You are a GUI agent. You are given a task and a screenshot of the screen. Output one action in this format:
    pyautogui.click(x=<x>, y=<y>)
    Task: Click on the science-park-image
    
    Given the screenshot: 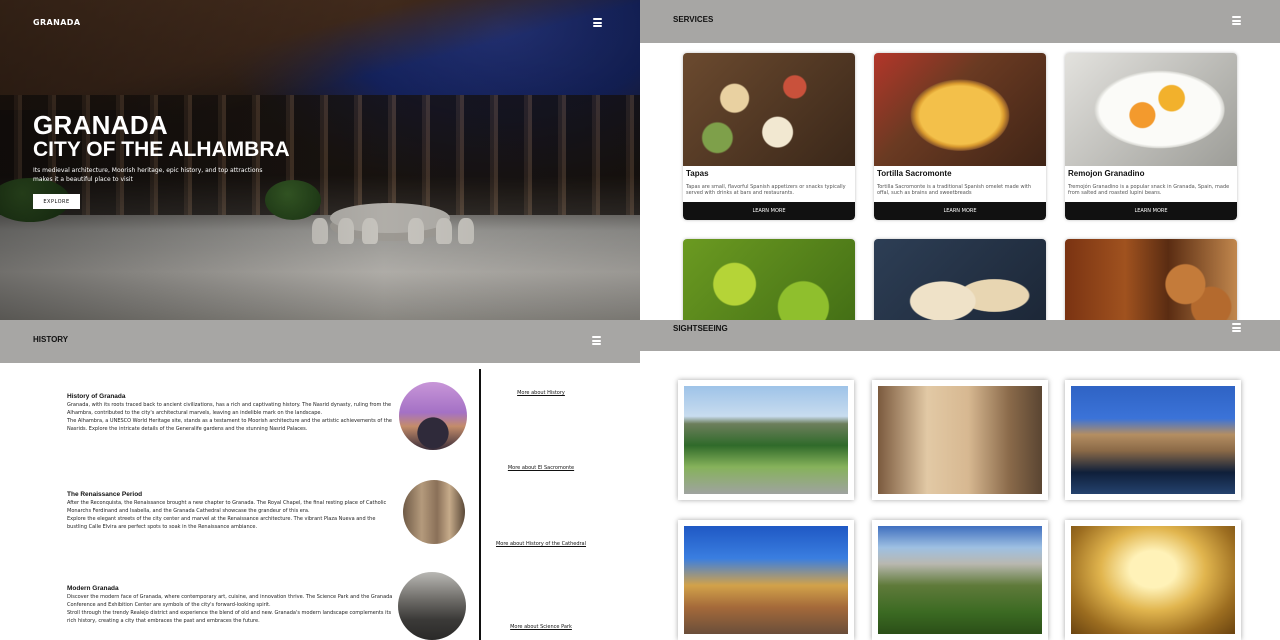 What is the action you would take?
    pyautogui.click(x=432, y=606)
    